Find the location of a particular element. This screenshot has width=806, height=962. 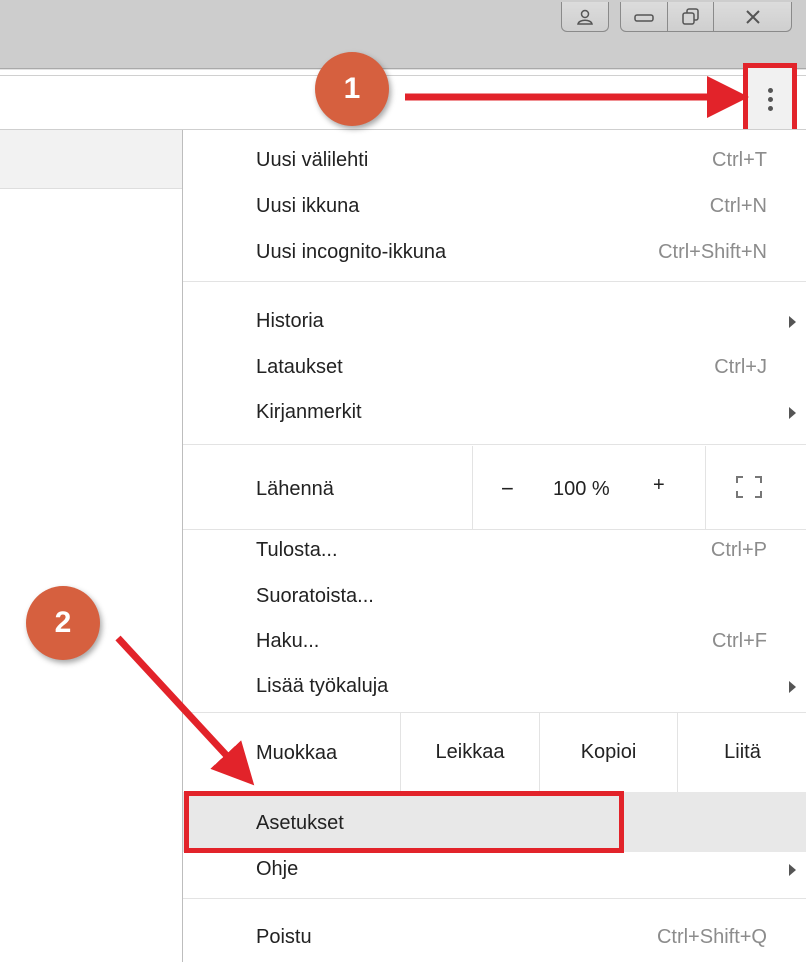

user-icon is located at coordinates (585, 17).